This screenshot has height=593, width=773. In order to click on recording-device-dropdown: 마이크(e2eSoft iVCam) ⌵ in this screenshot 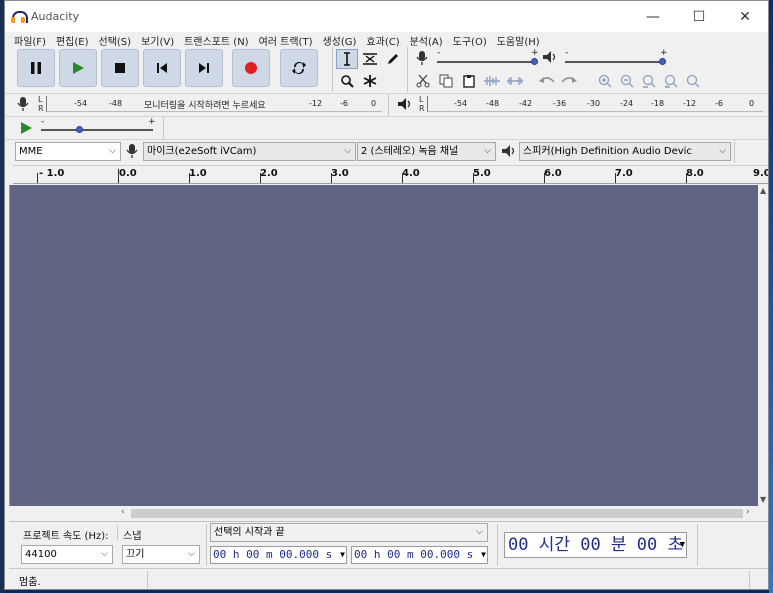, I will do `click(249, 151)`.